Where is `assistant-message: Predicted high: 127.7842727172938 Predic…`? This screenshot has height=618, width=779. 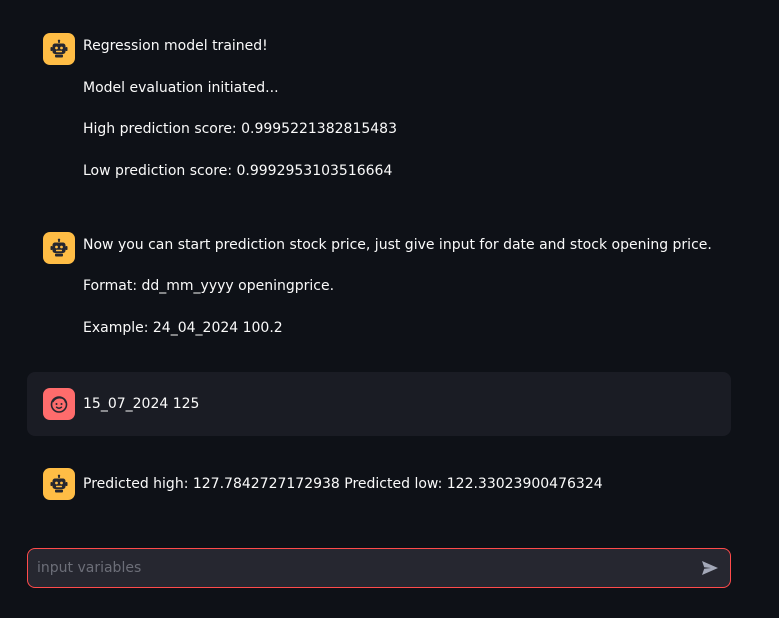 assistant-message: Predicted high: 127.7842727172938 Predic… is located at coordinates (379, 488).